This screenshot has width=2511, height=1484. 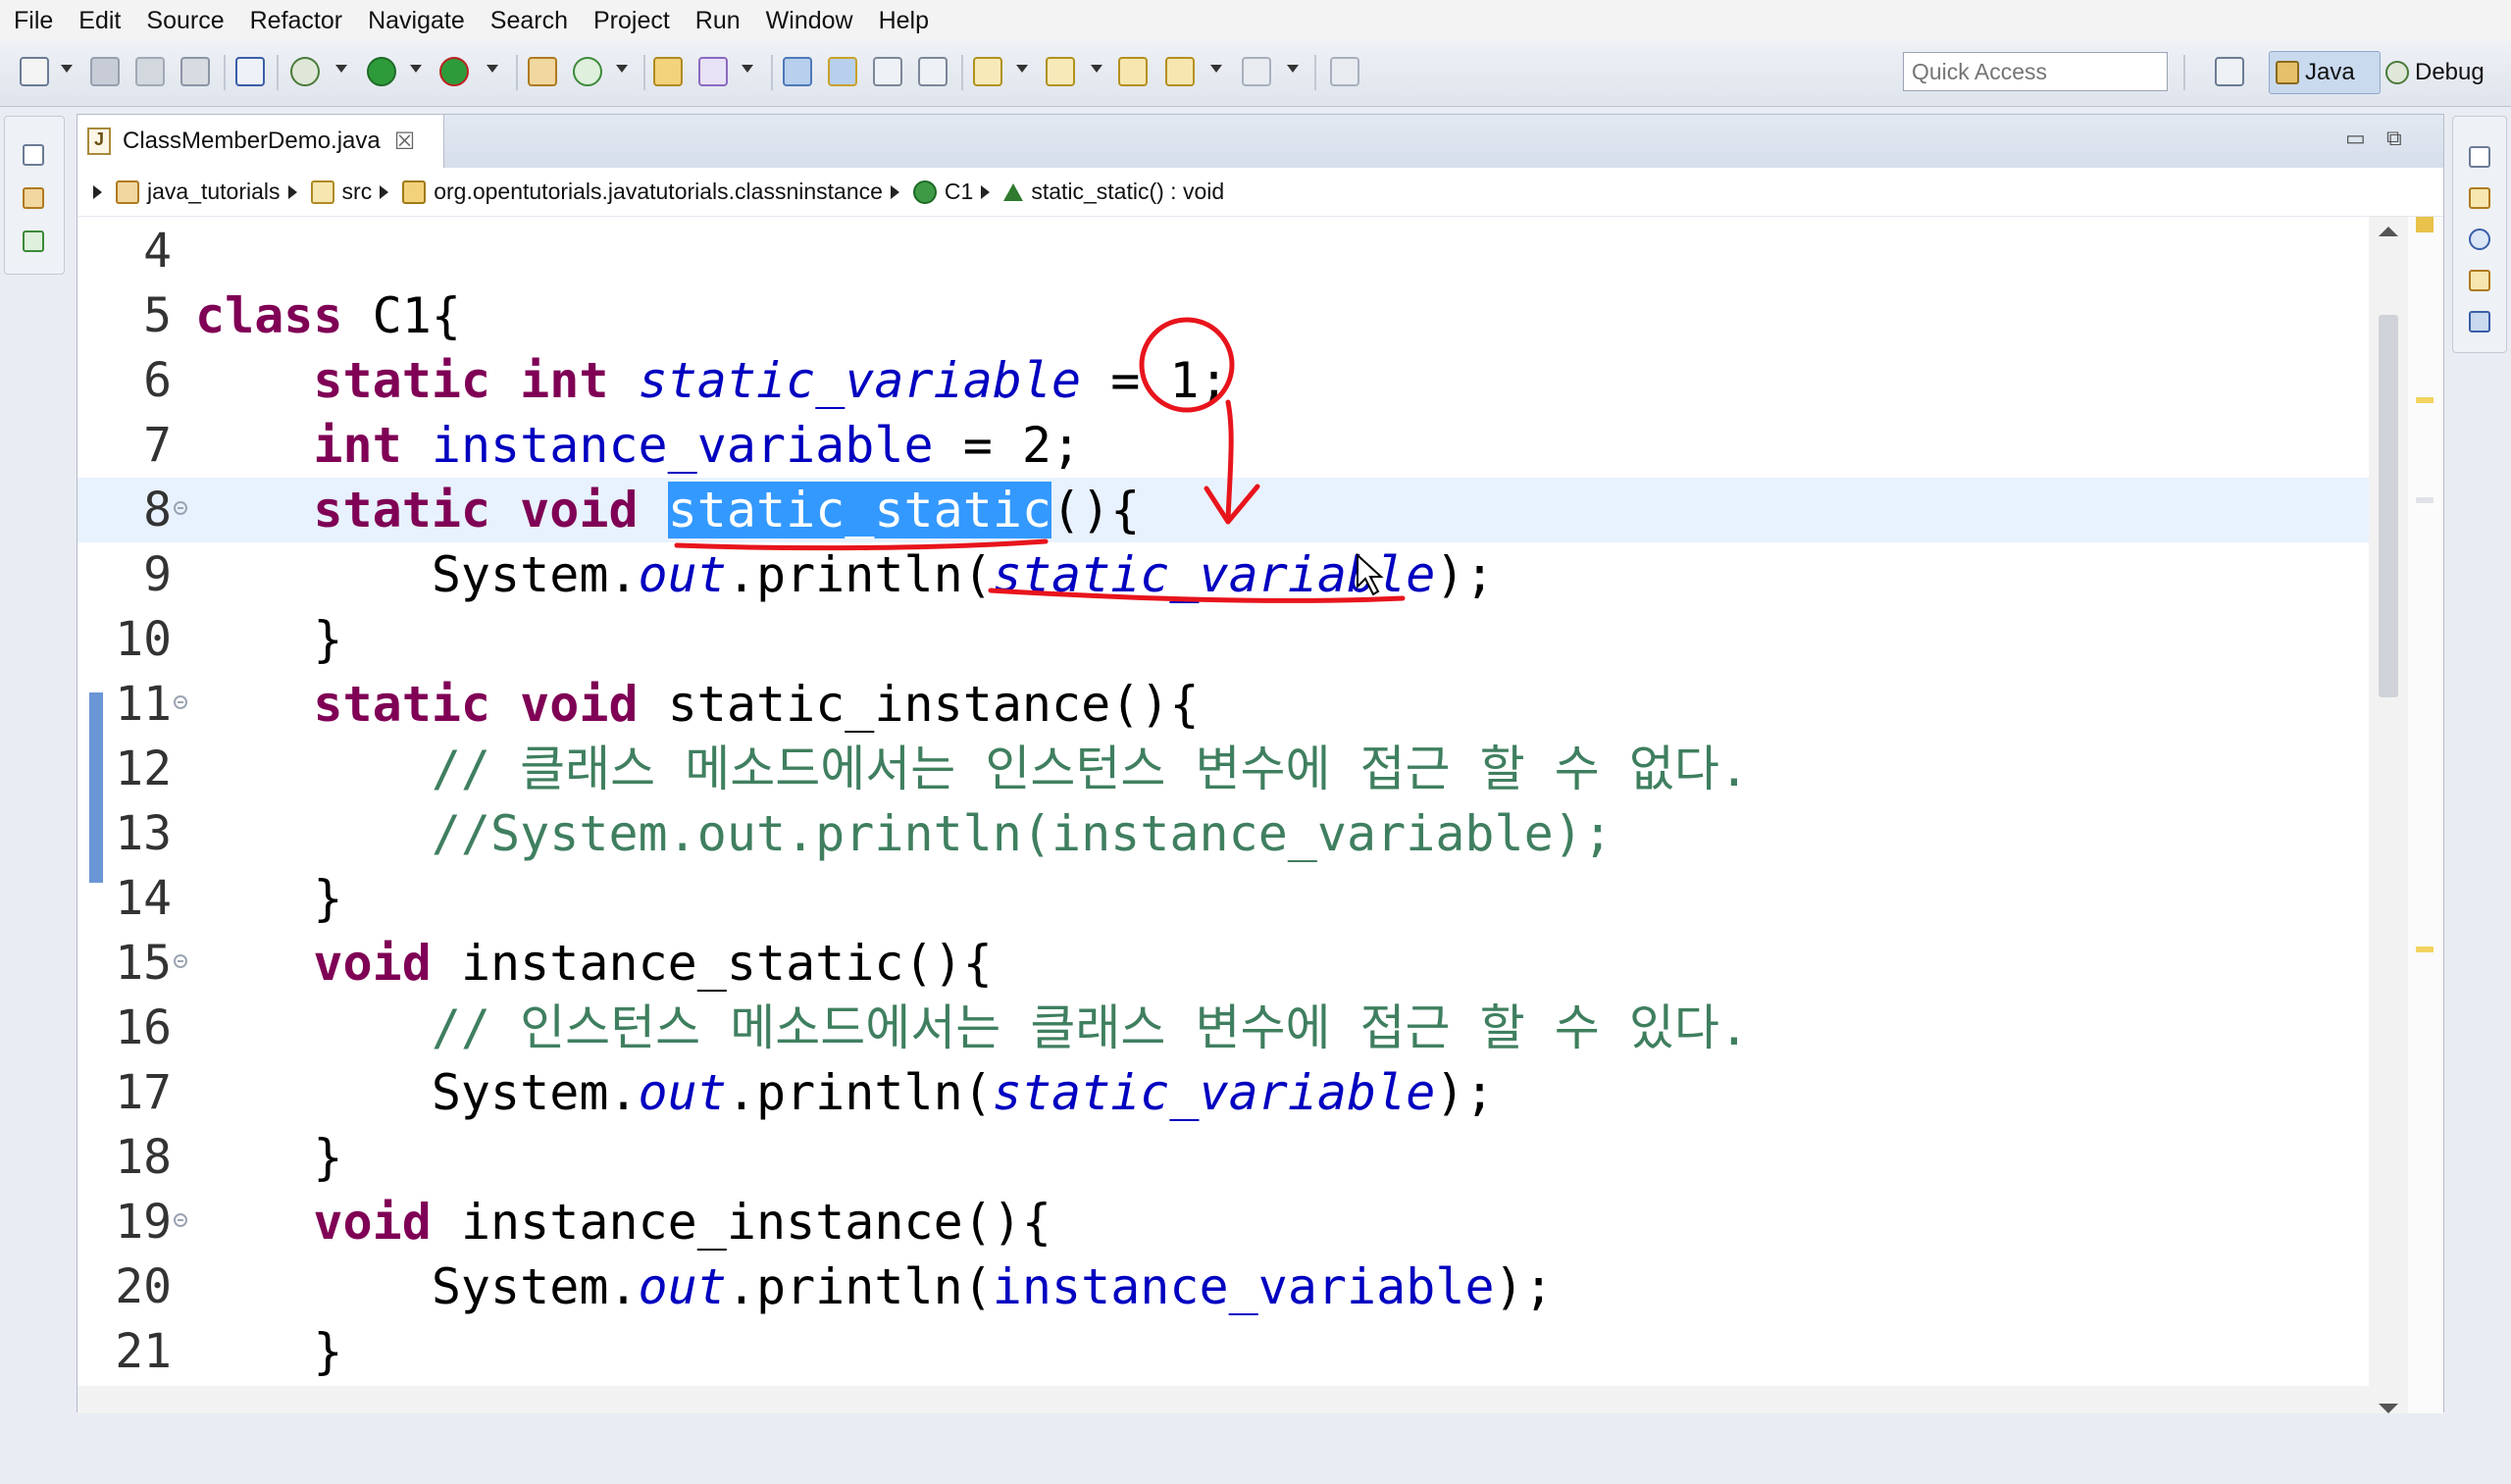 I want to click on menu-search: Search, so click(x=529, y=20).